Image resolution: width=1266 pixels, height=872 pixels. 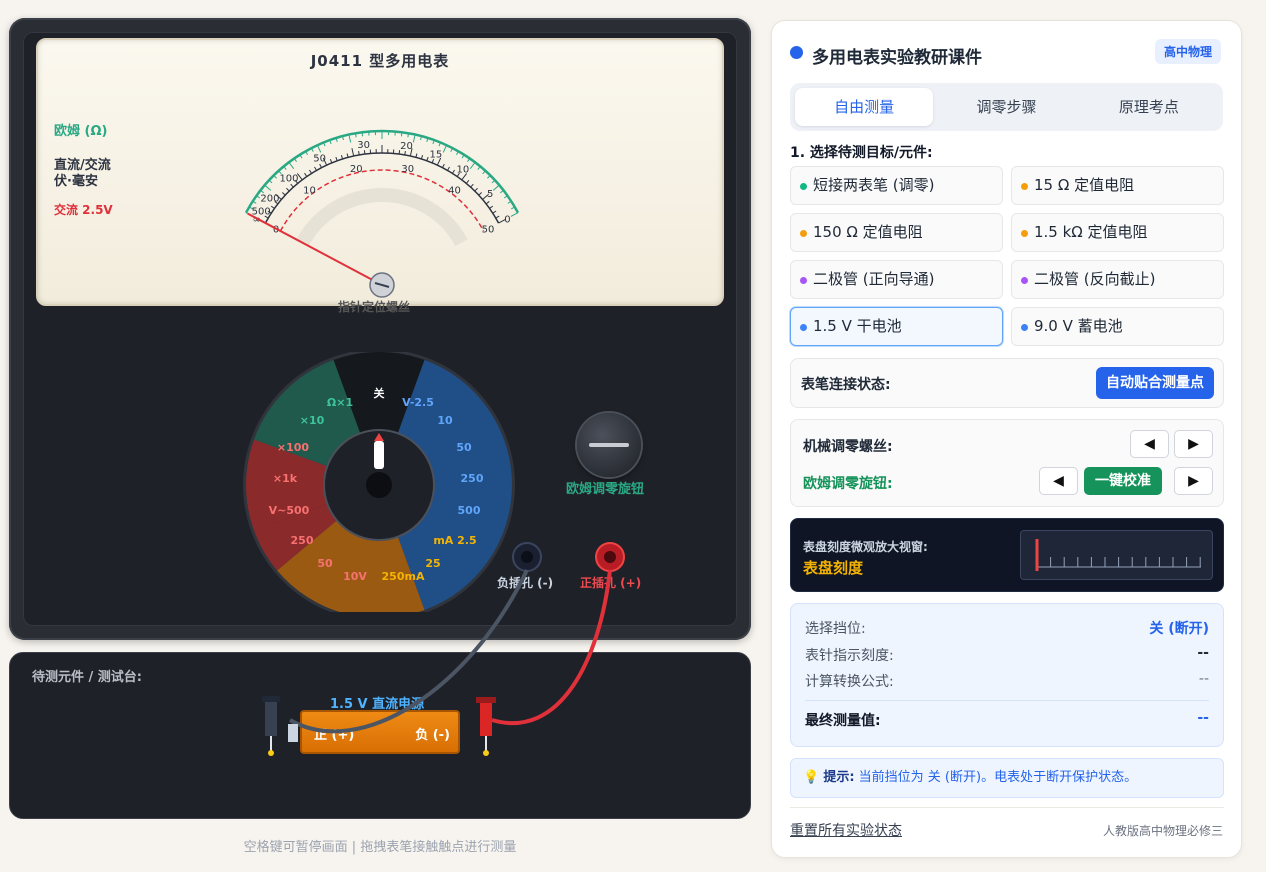 What do you see at coordinates (334, 735) in the screenshot?
I see `battery-positive-label: 正 (+)` at bounding box center [334, 735].